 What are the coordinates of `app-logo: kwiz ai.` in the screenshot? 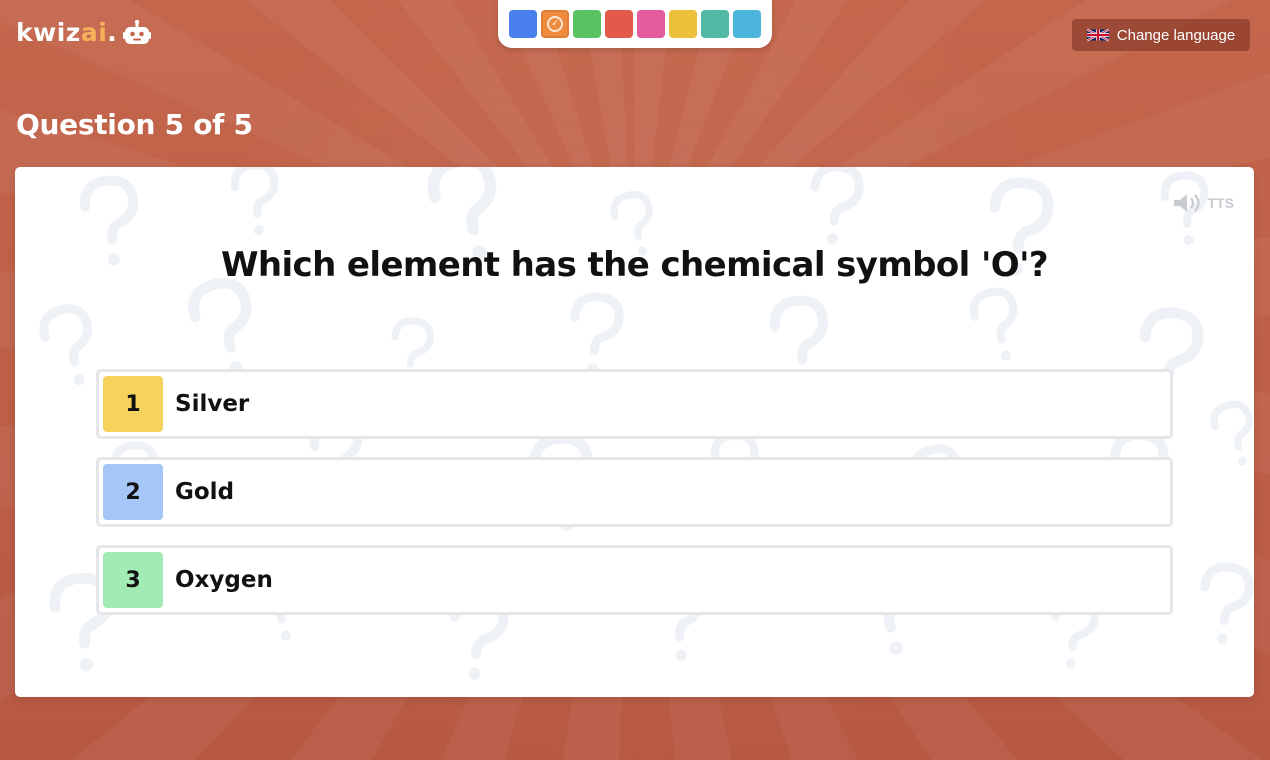 It's located at (84, 32).